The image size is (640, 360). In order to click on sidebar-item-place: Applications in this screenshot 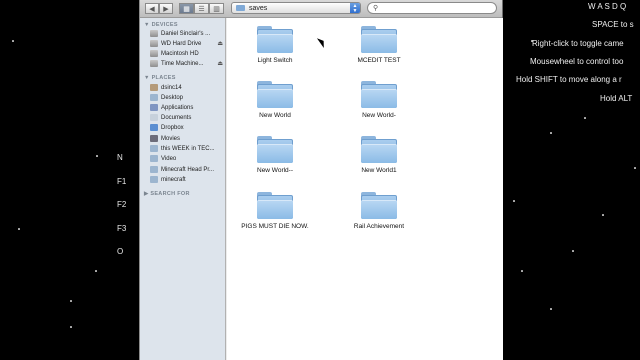, I will do `click(188, 107)`.